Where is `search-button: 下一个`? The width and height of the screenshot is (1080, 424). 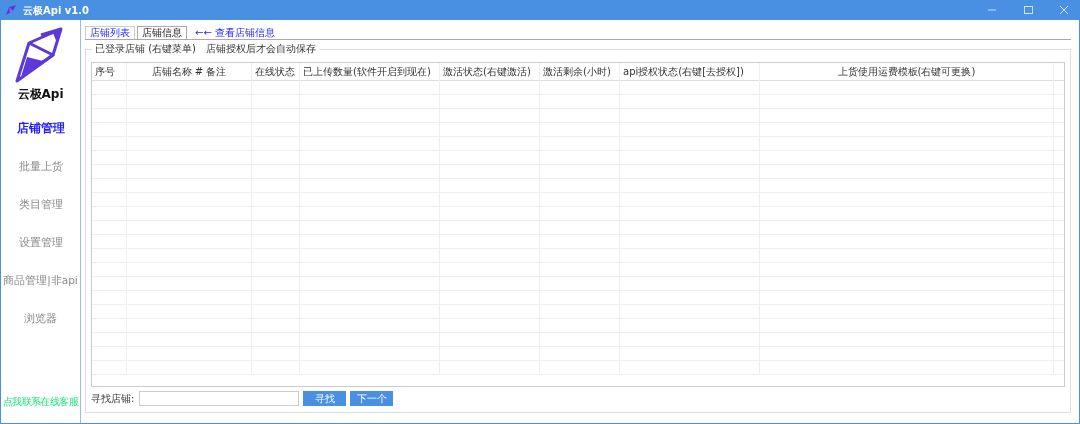
search-button: 下一个 is located at coordinates (371, 398).